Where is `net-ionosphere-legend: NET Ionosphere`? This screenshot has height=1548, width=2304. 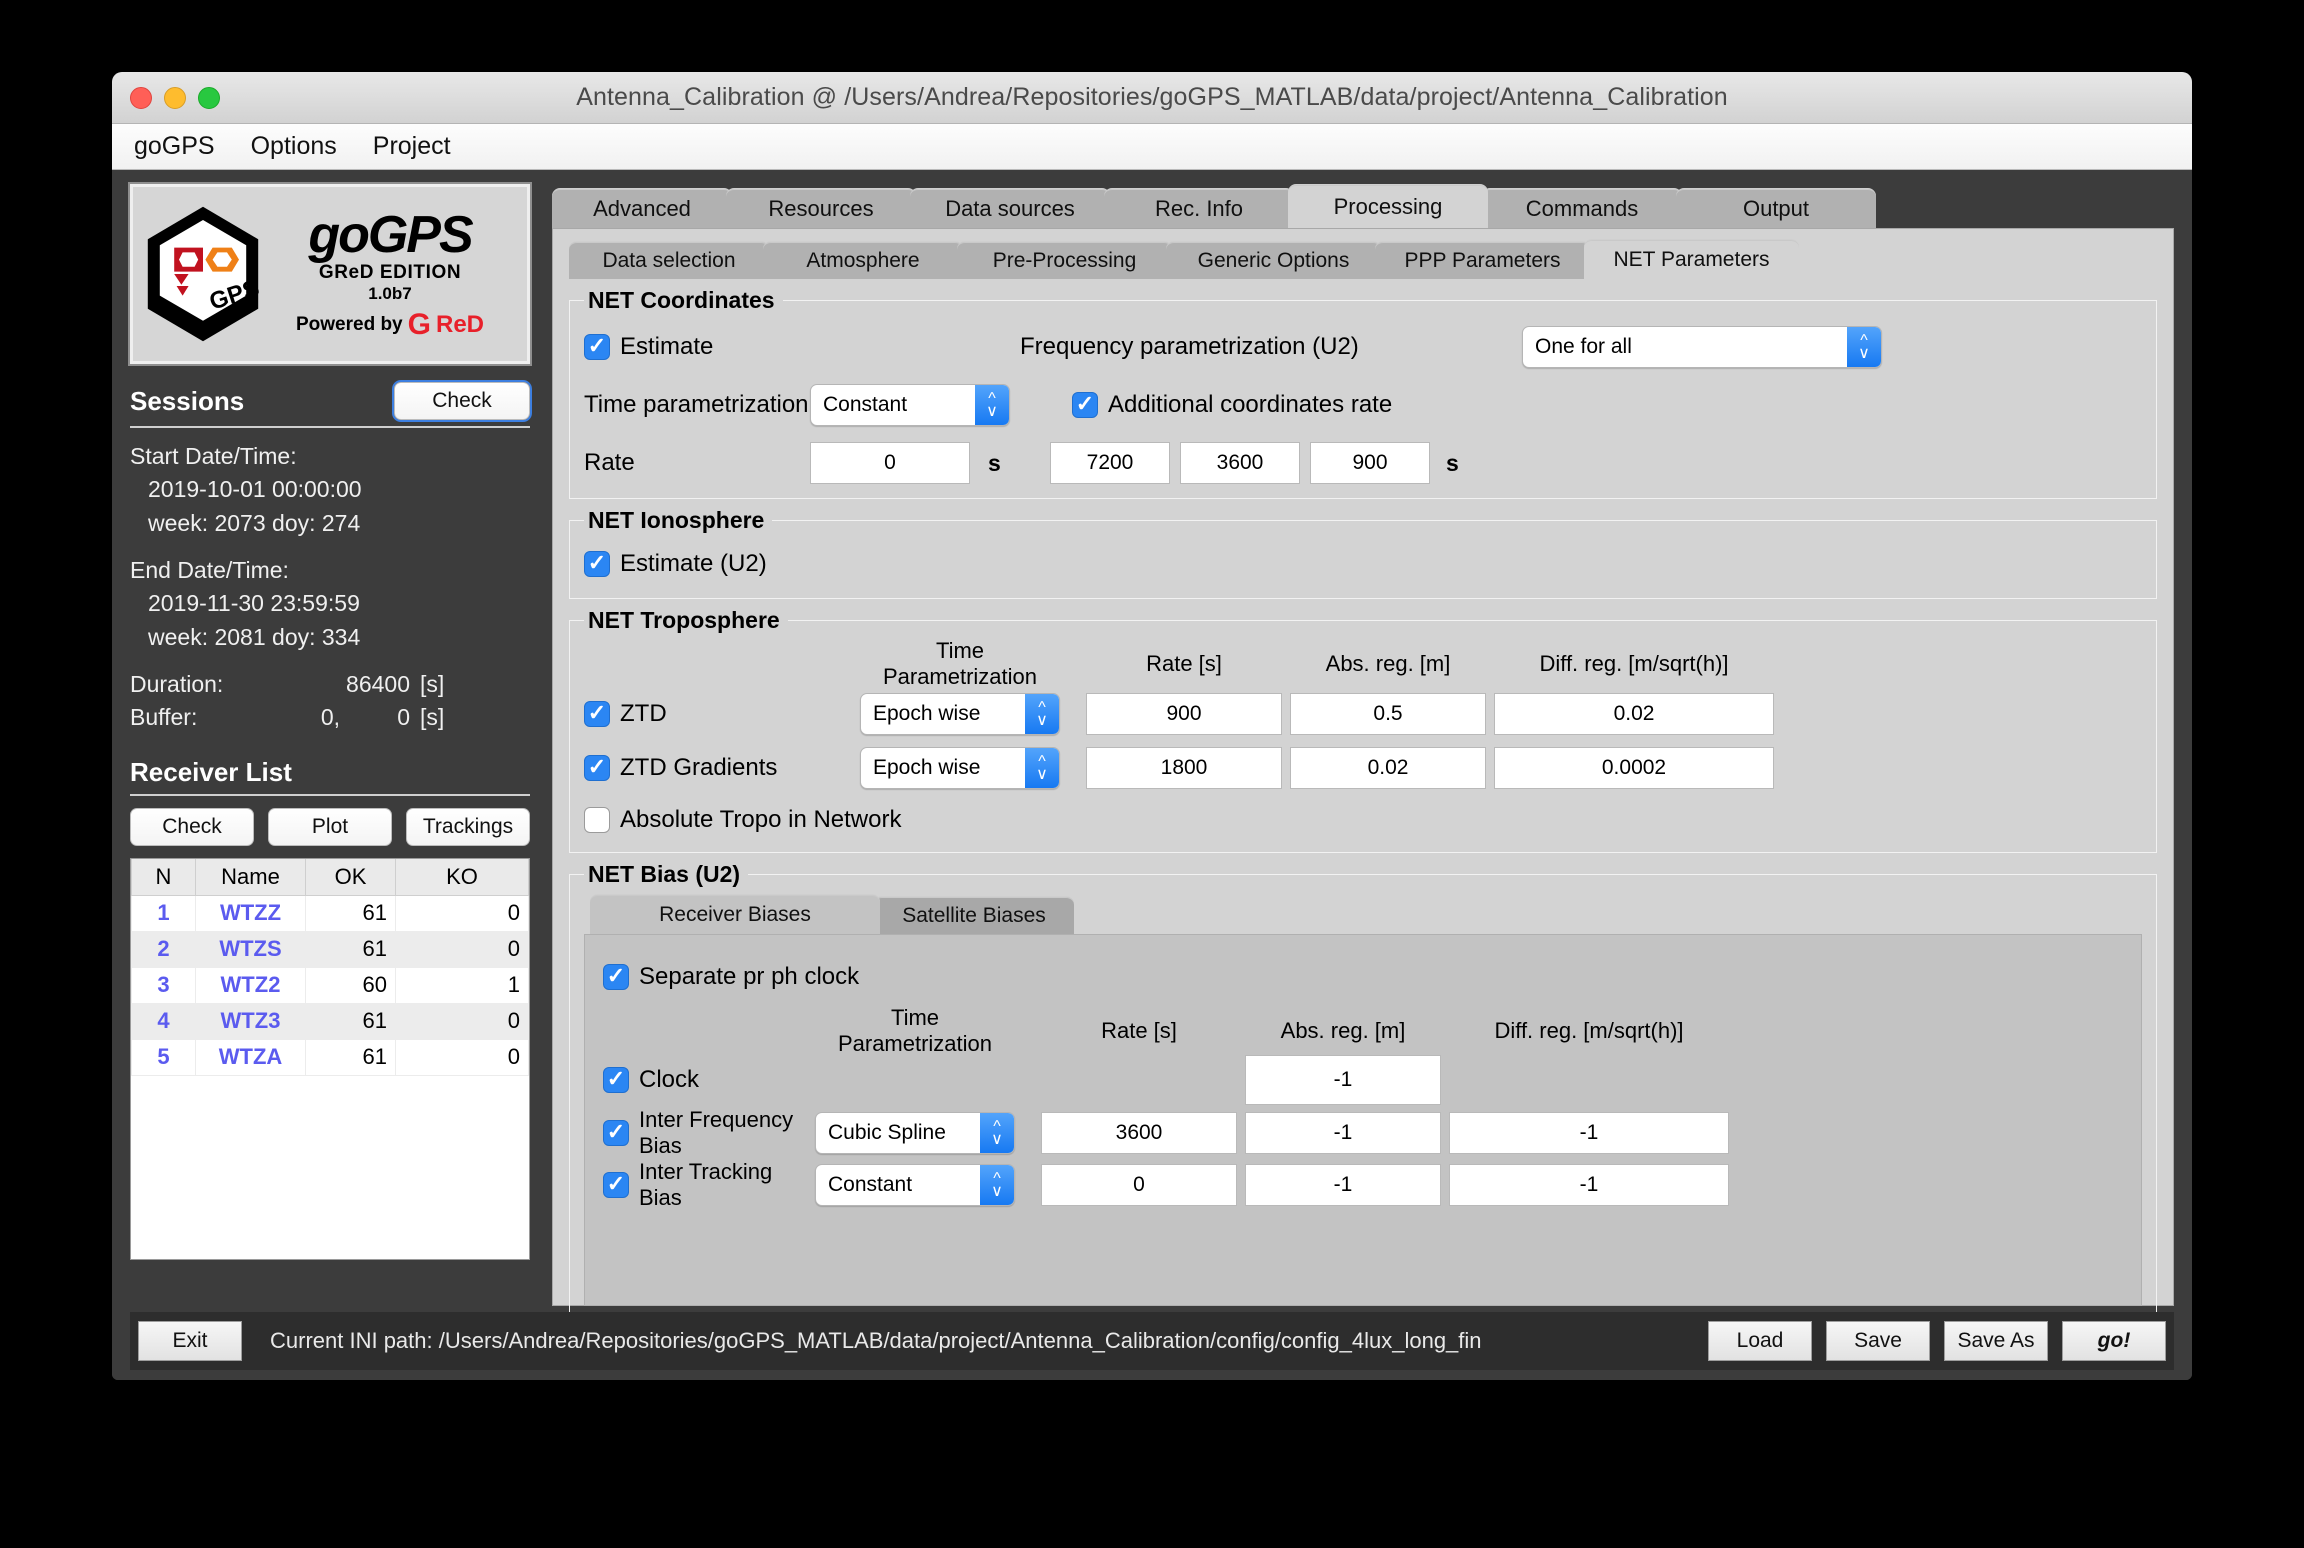 net-ionosphere-legend: NET Ionosphere is located at coordinates (676, 520).